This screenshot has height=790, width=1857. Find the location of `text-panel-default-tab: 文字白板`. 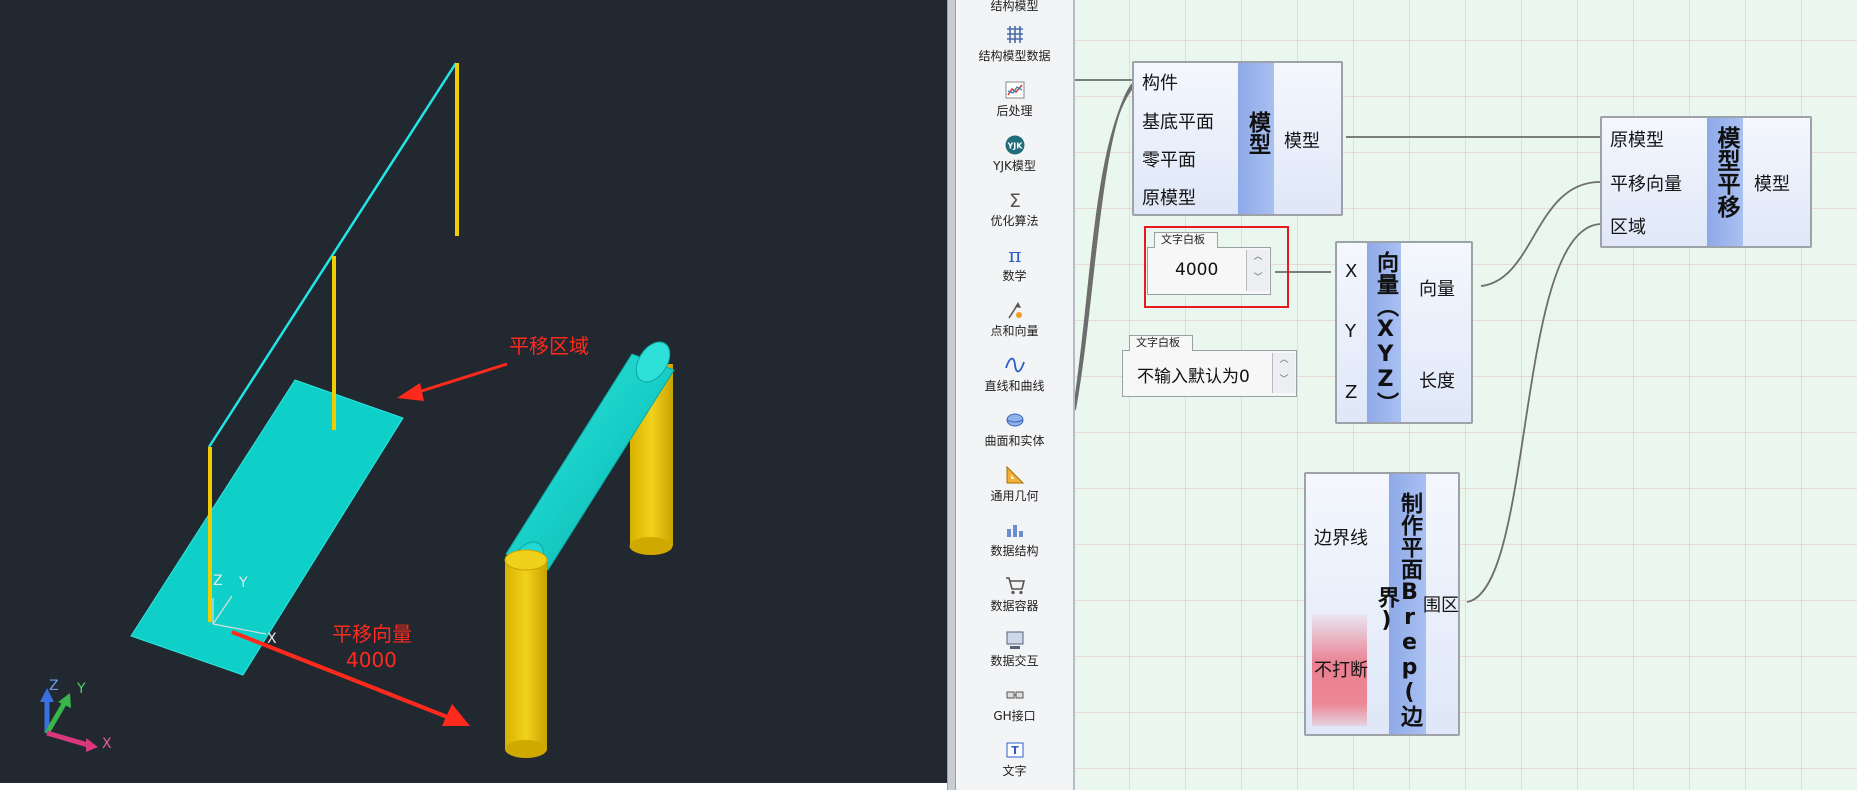

text-panel-default-tab: 文字白板 is located at coordinates (1161, 343).